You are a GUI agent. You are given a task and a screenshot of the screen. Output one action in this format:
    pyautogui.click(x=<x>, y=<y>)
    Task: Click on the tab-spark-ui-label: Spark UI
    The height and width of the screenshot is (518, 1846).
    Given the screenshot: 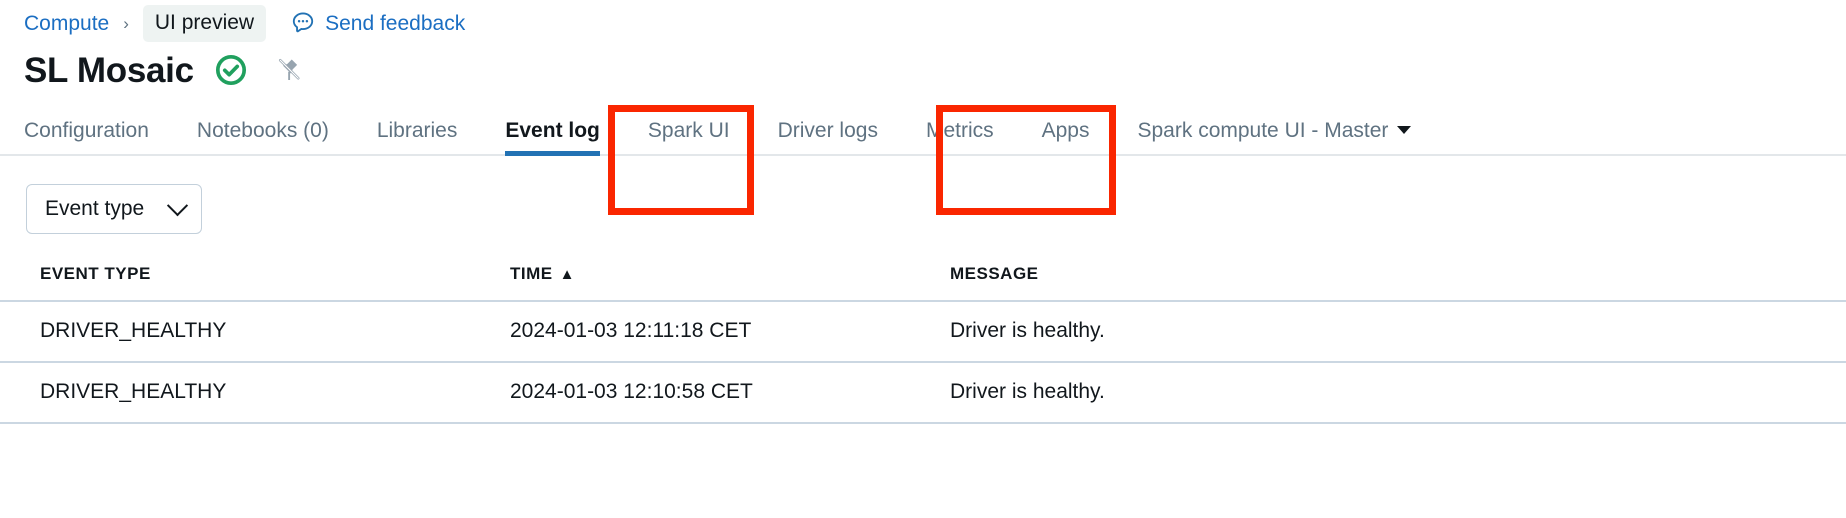 What is the action you would take?
    pyautogui.click(x=688, y=130)
    